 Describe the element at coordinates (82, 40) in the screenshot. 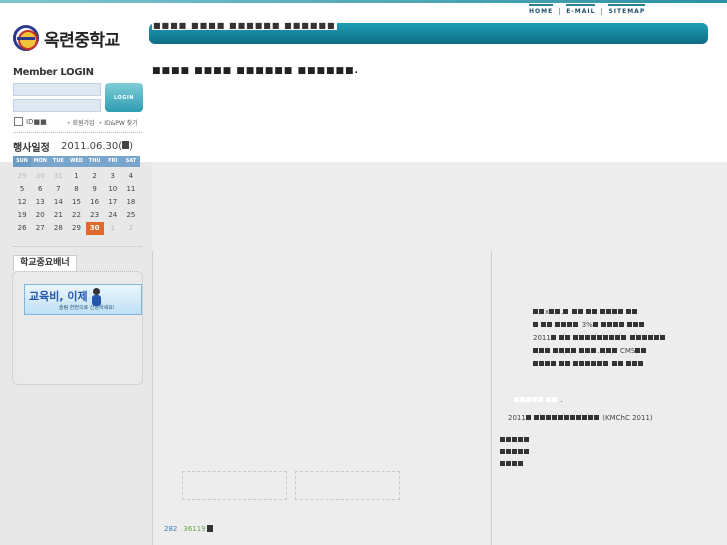

I see `school-name: 옥련중학교` at that location.